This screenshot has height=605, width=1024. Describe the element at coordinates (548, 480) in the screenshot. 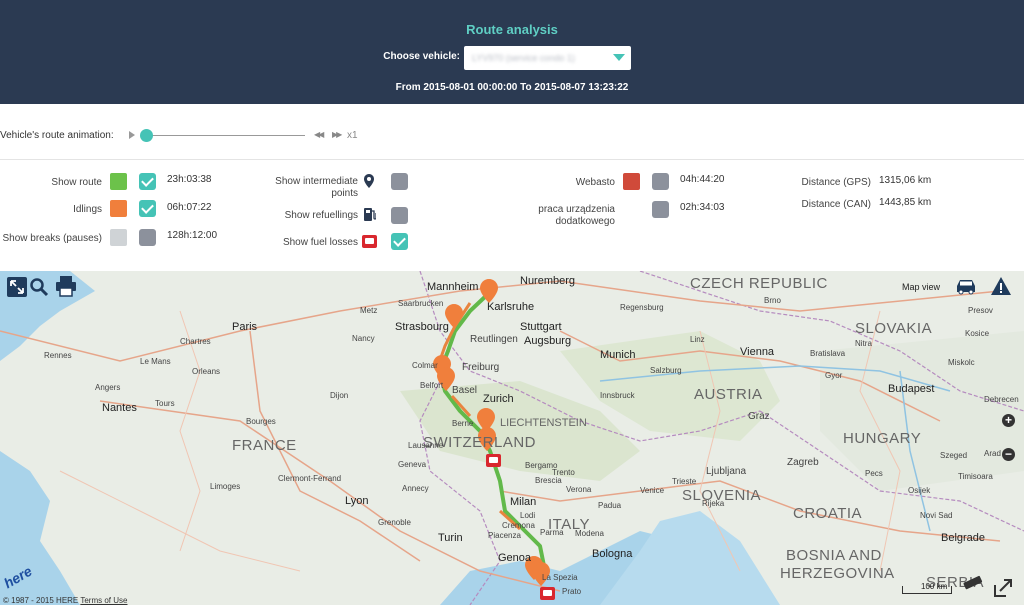

I see `map-label-city: Brescia` at that location.